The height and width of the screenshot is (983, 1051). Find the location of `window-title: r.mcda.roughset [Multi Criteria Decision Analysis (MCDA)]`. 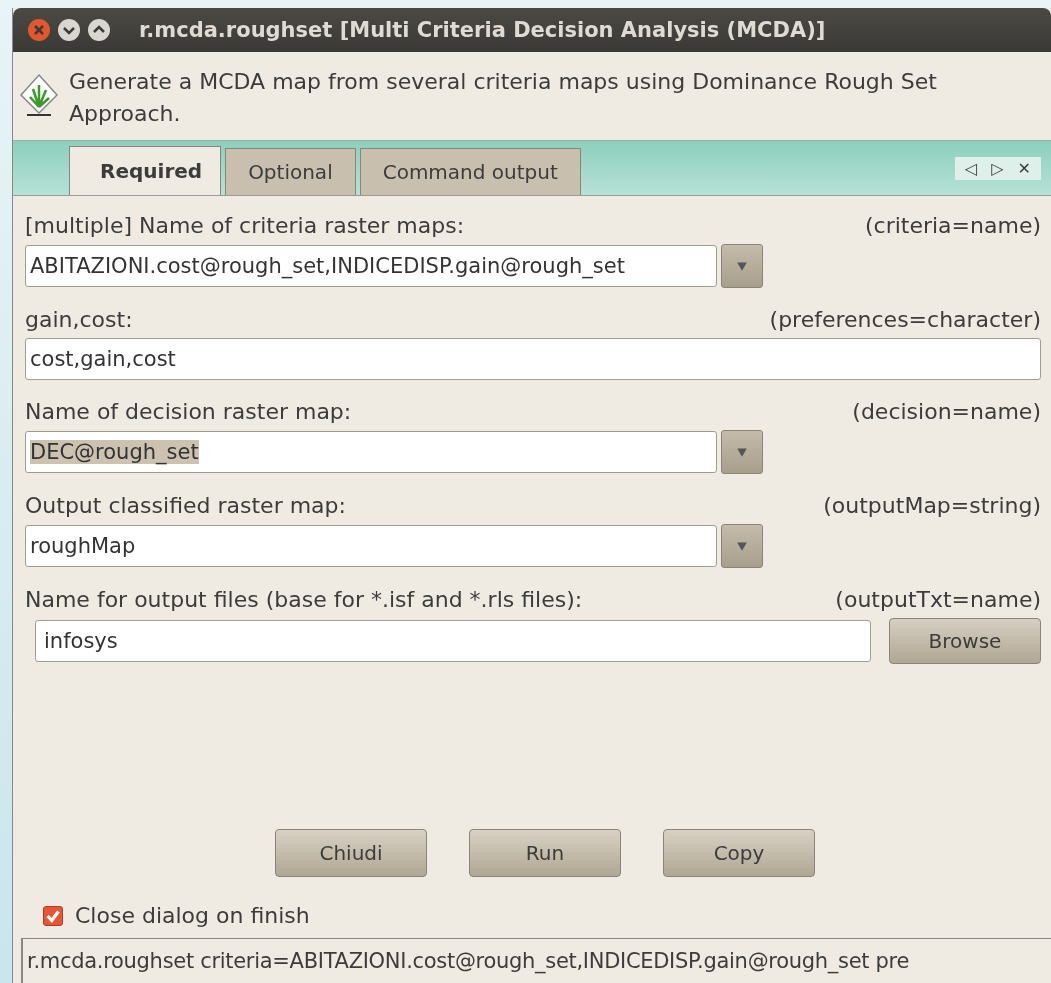

window-title: r.mcda.roughset [Multi Criteria Decision Analysis (MCDA)] is located at coordinates (482, 30).